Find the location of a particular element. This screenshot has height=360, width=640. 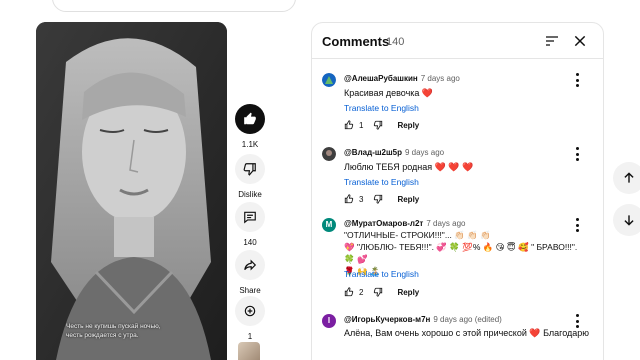

dislike-button is located at coordinates (250, 169).